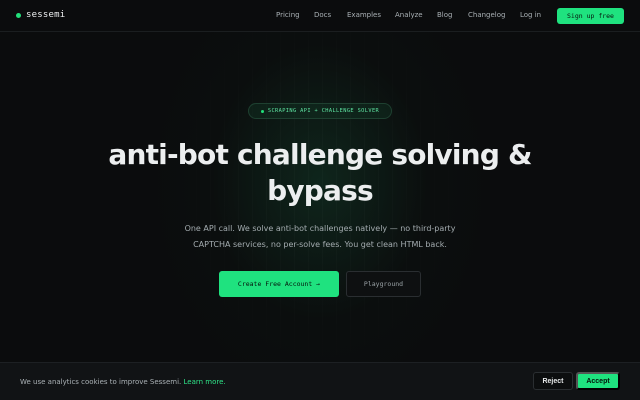 Image resolution: width=640 pixels, height=400 pixels. I want to click on hero-headline-line1: anti-bot challenge solving &, so click(320, 154).